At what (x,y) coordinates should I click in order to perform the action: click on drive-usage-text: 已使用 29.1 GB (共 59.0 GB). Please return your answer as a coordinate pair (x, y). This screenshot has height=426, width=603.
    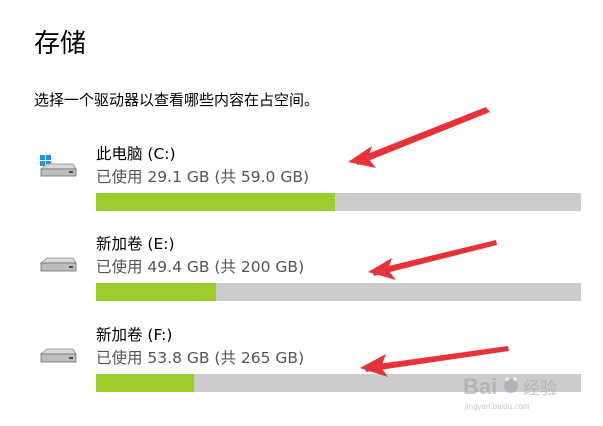
    Looking at the image, I should click on (203, 177).